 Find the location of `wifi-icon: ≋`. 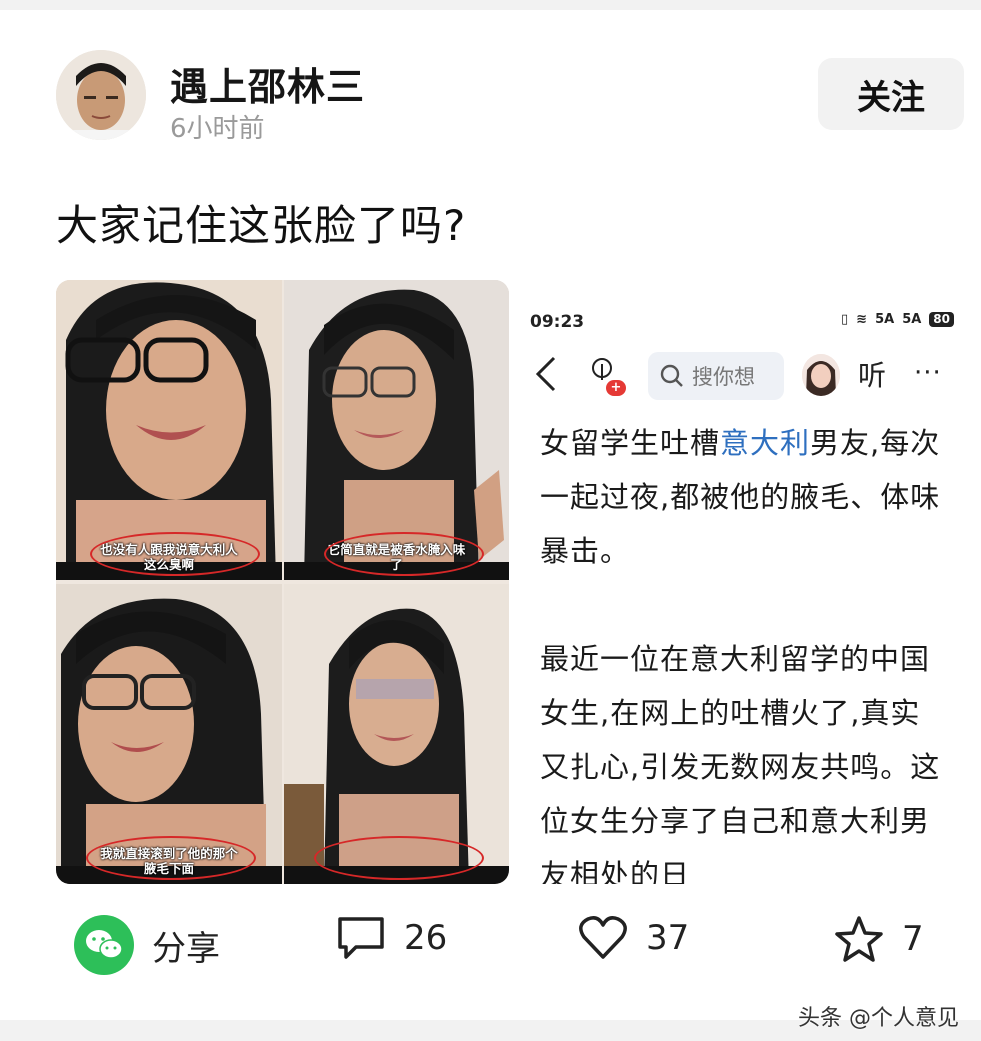

wifi-icon: ≋ is located at coordinates (862, 319).